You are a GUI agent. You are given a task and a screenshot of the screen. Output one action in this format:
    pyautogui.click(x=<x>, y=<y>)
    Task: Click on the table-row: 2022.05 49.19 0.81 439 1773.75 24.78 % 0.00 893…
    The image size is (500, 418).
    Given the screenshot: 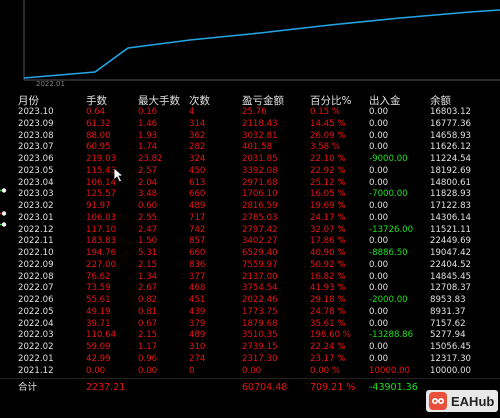 What is the action you would take?
    pyautogui.click(x=250, y=312)
    